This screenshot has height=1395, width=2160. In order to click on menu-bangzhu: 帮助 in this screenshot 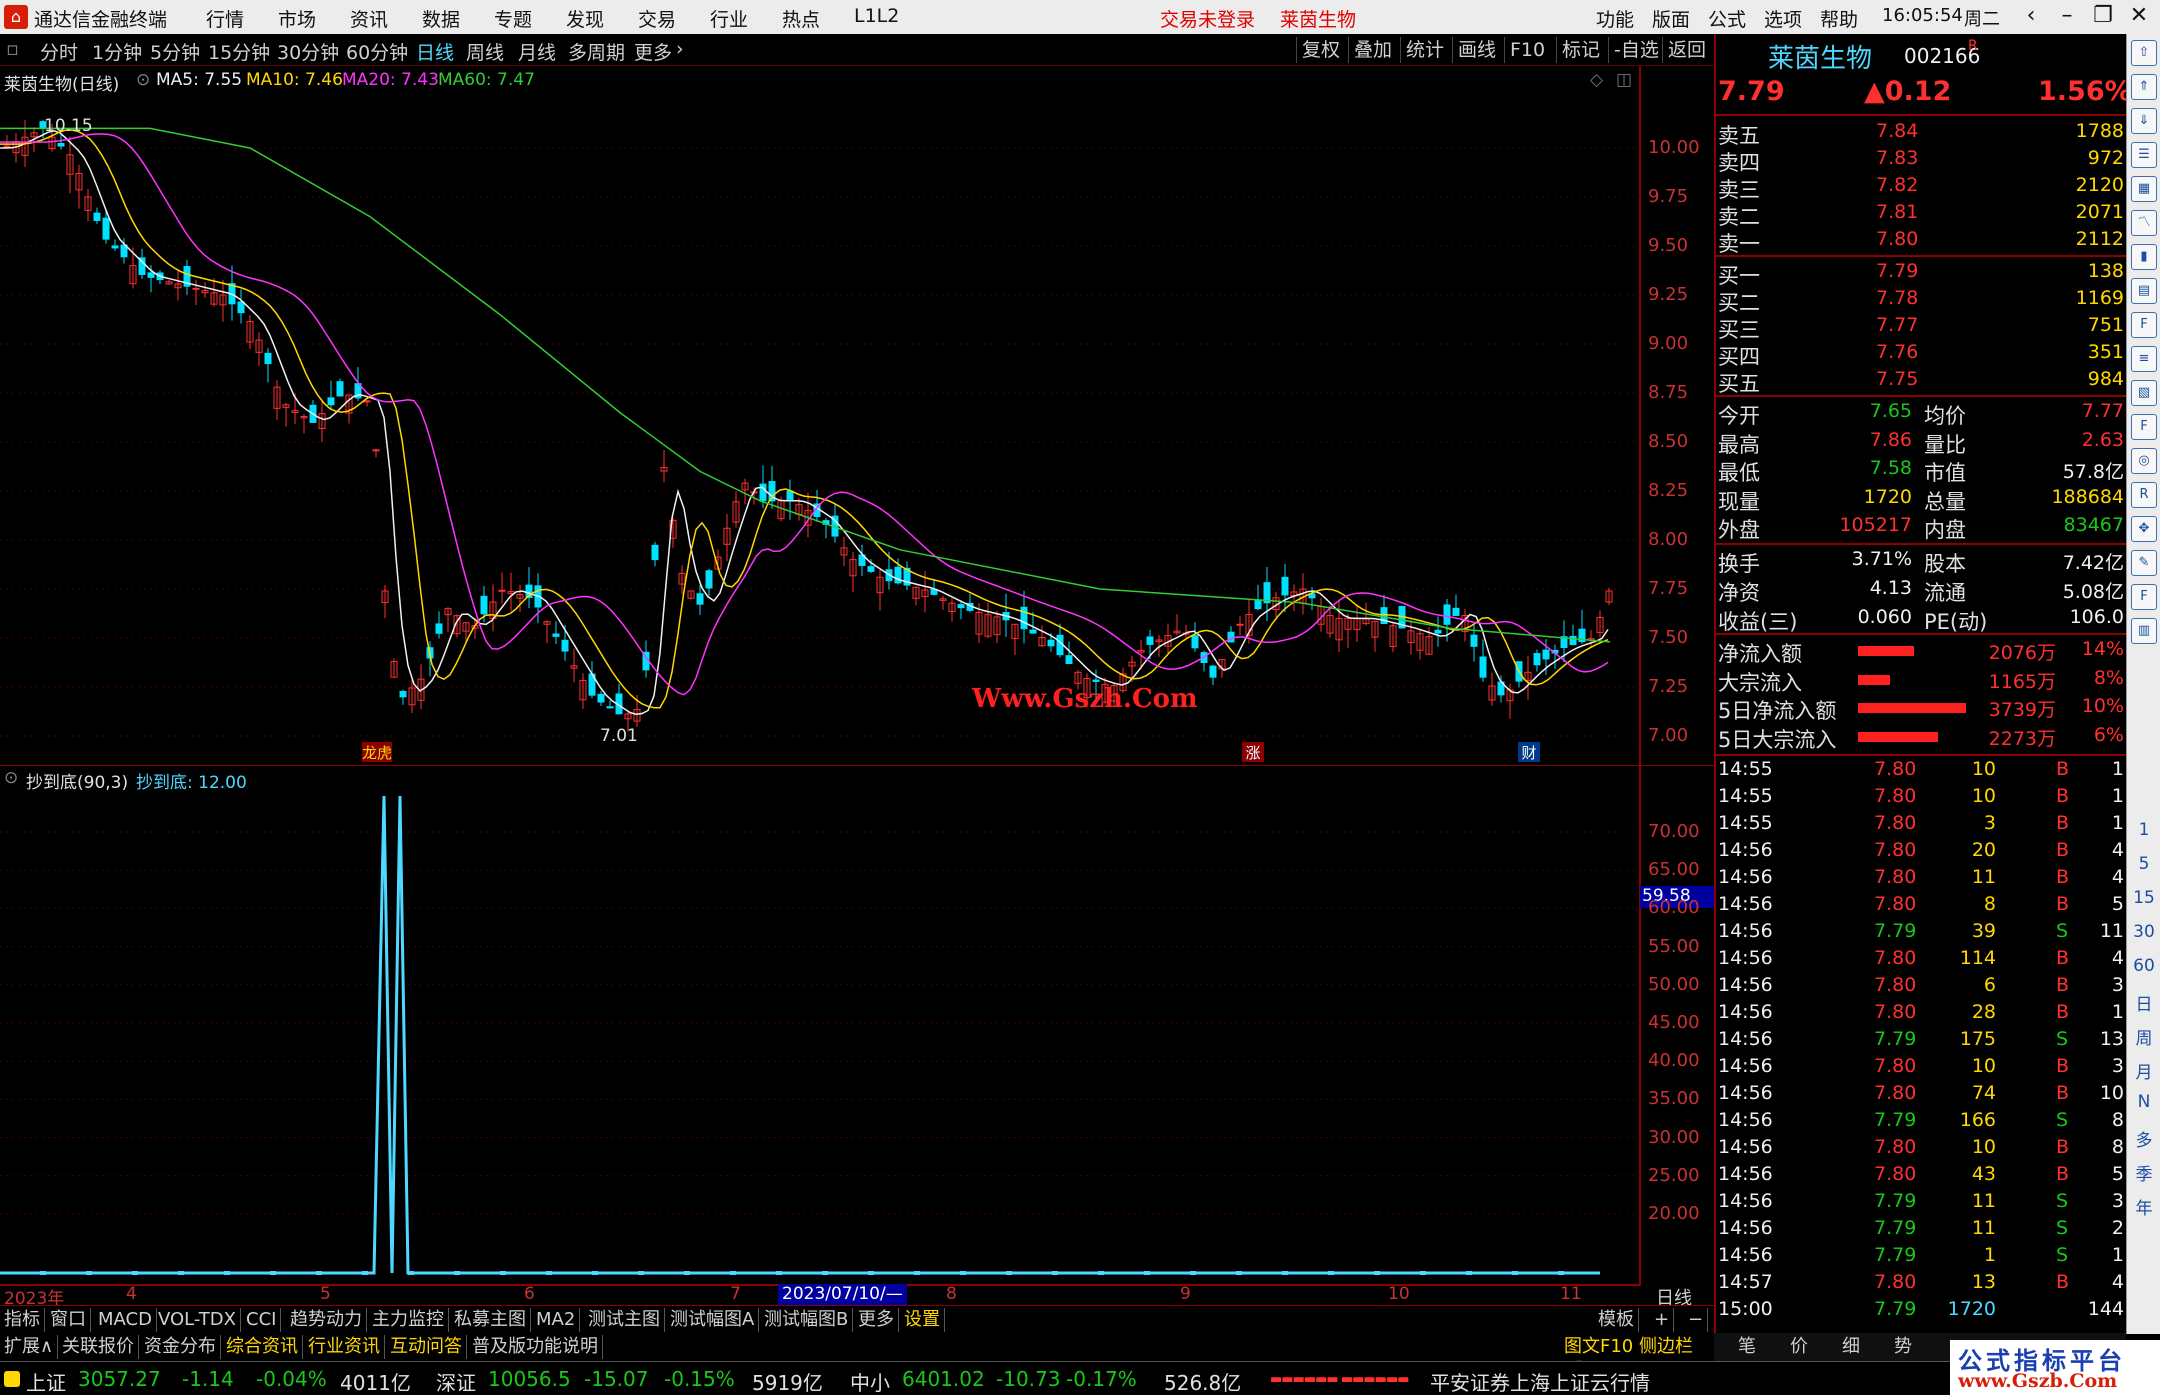, I will do `click(1839, 18)`.